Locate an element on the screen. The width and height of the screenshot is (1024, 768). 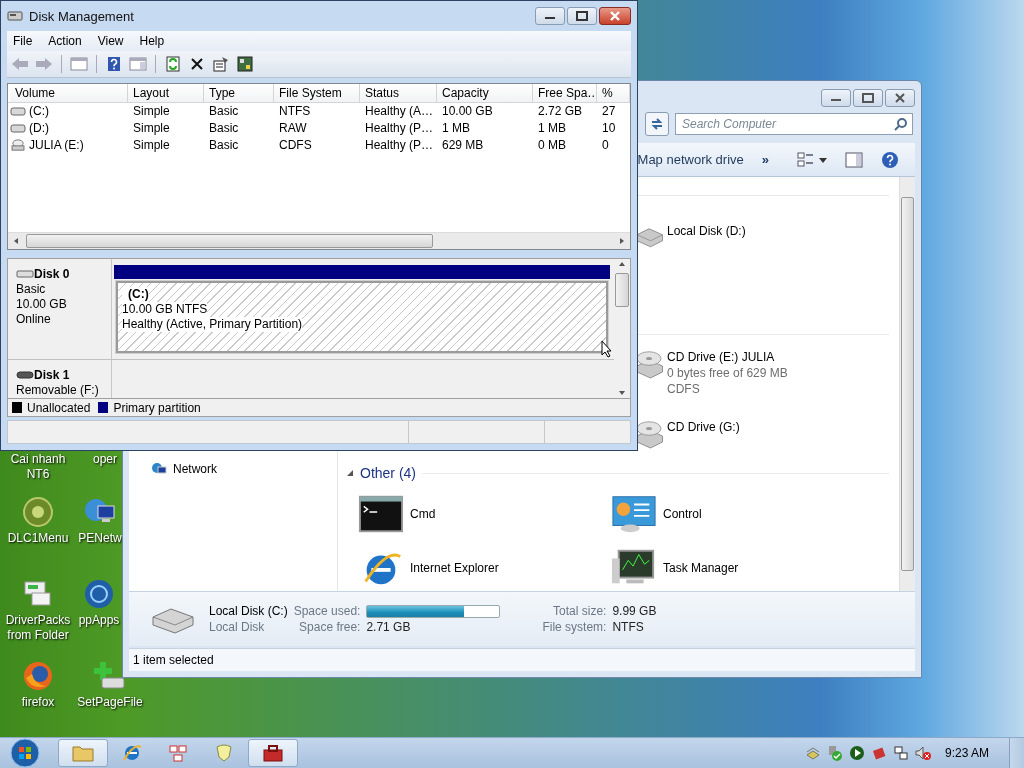
table-cell: Basic is located at coordinates (224, 111).